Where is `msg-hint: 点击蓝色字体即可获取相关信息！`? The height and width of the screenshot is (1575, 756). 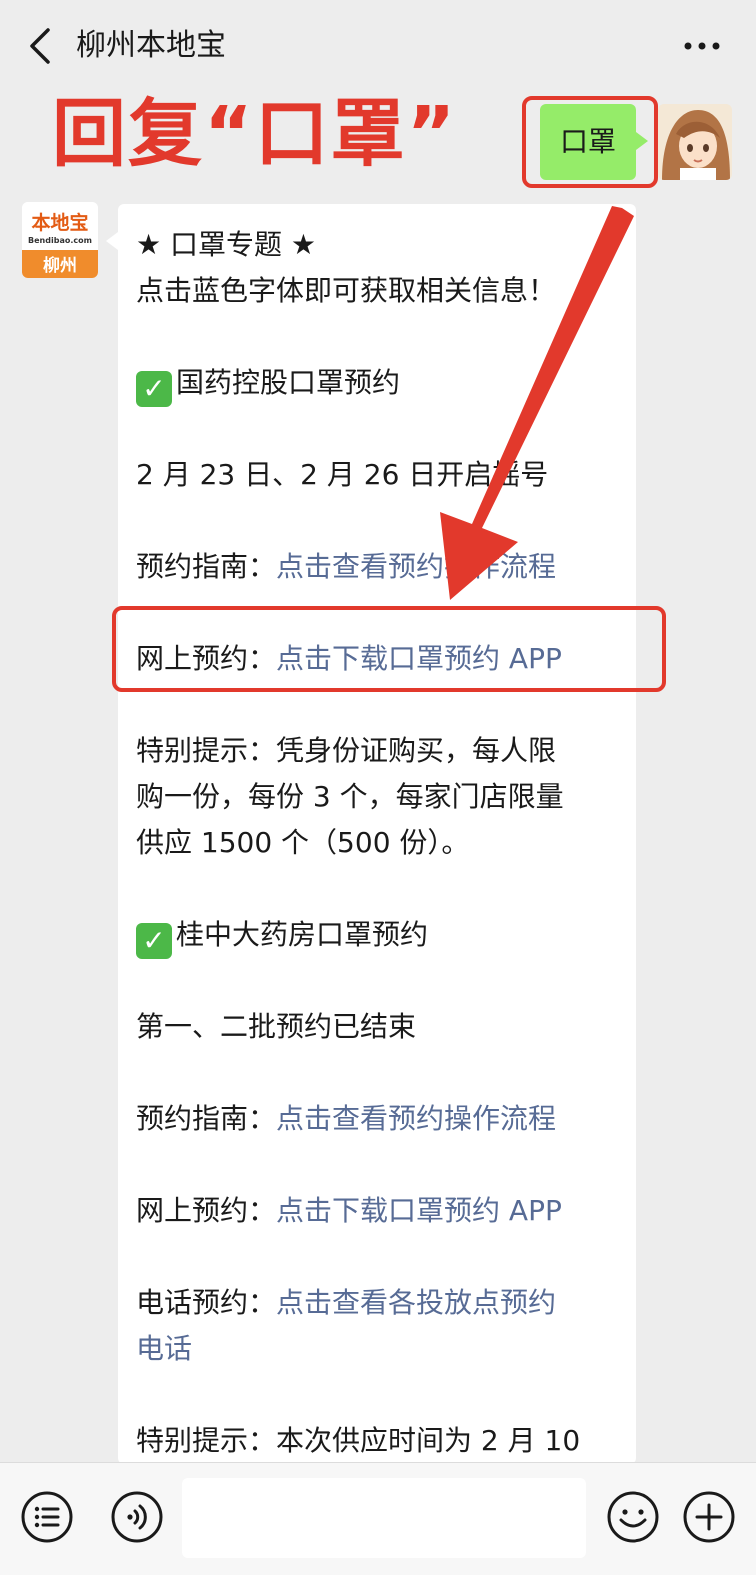 msg-hint: 点击蓝色字体即可获取相关信息！ is located at coordinates (346, 290).